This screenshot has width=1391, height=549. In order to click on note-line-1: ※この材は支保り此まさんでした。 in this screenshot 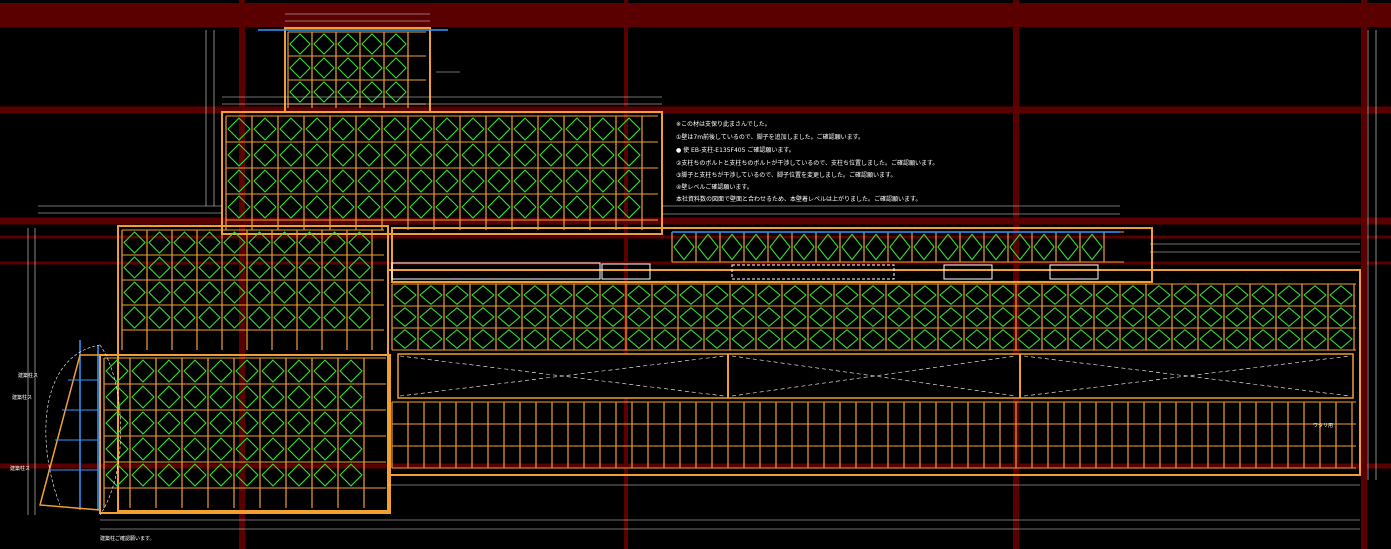, I will do `click(723, 124)`.